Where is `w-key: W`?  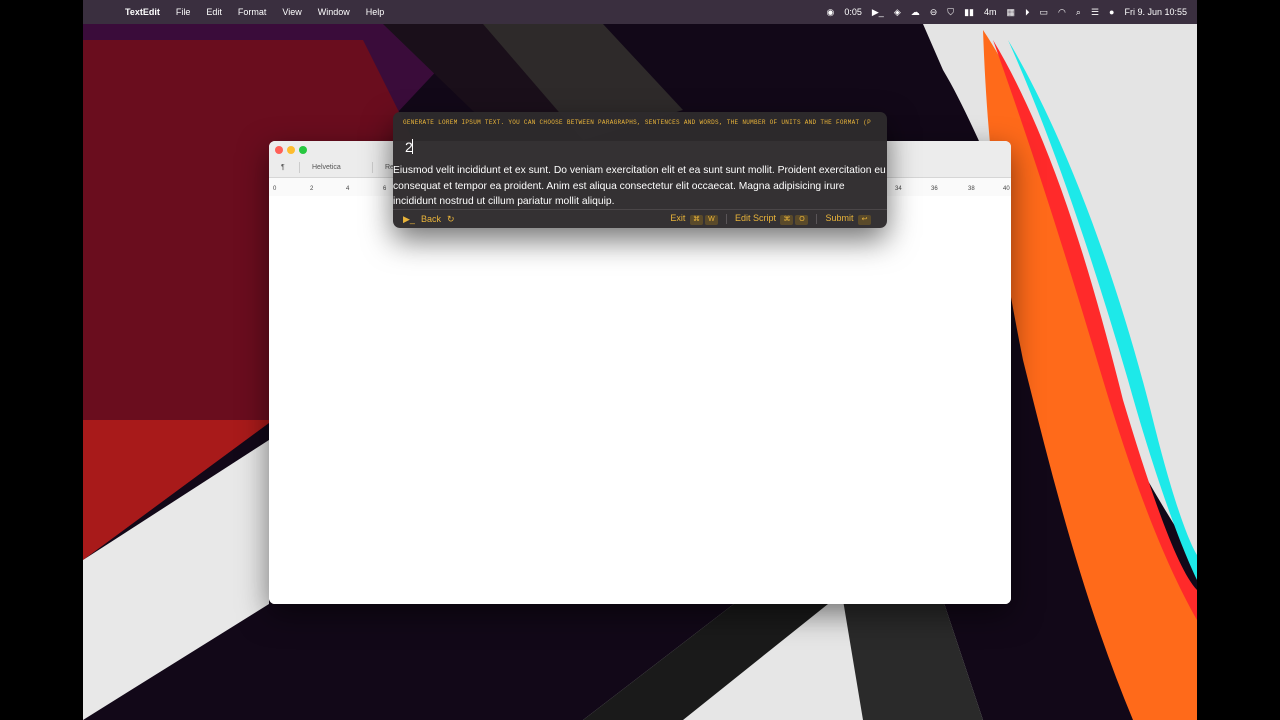 w-key: W is located at coordinates (711, 220).